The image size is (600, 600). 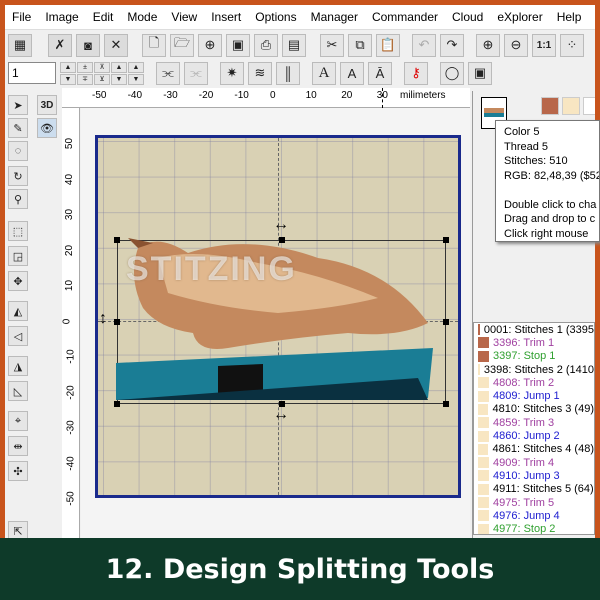 I want to click on save-stitch-icon: ▣, so click(x=480, y=73).